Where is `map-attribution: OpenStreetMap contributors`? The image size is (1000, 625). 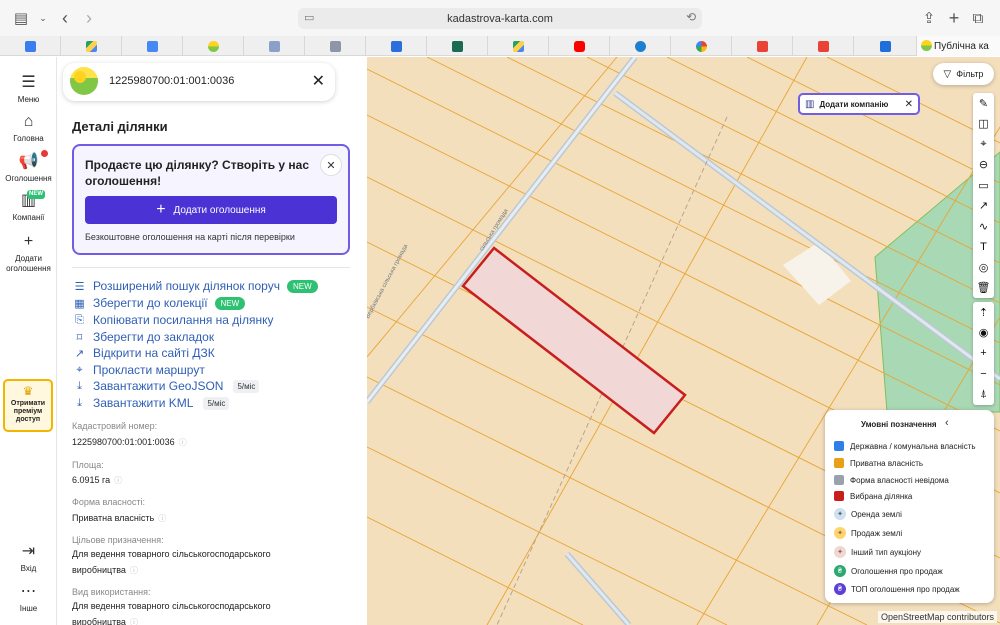 map-attribution: OpenStreetMap contributors is located at coordinates (937, 617).